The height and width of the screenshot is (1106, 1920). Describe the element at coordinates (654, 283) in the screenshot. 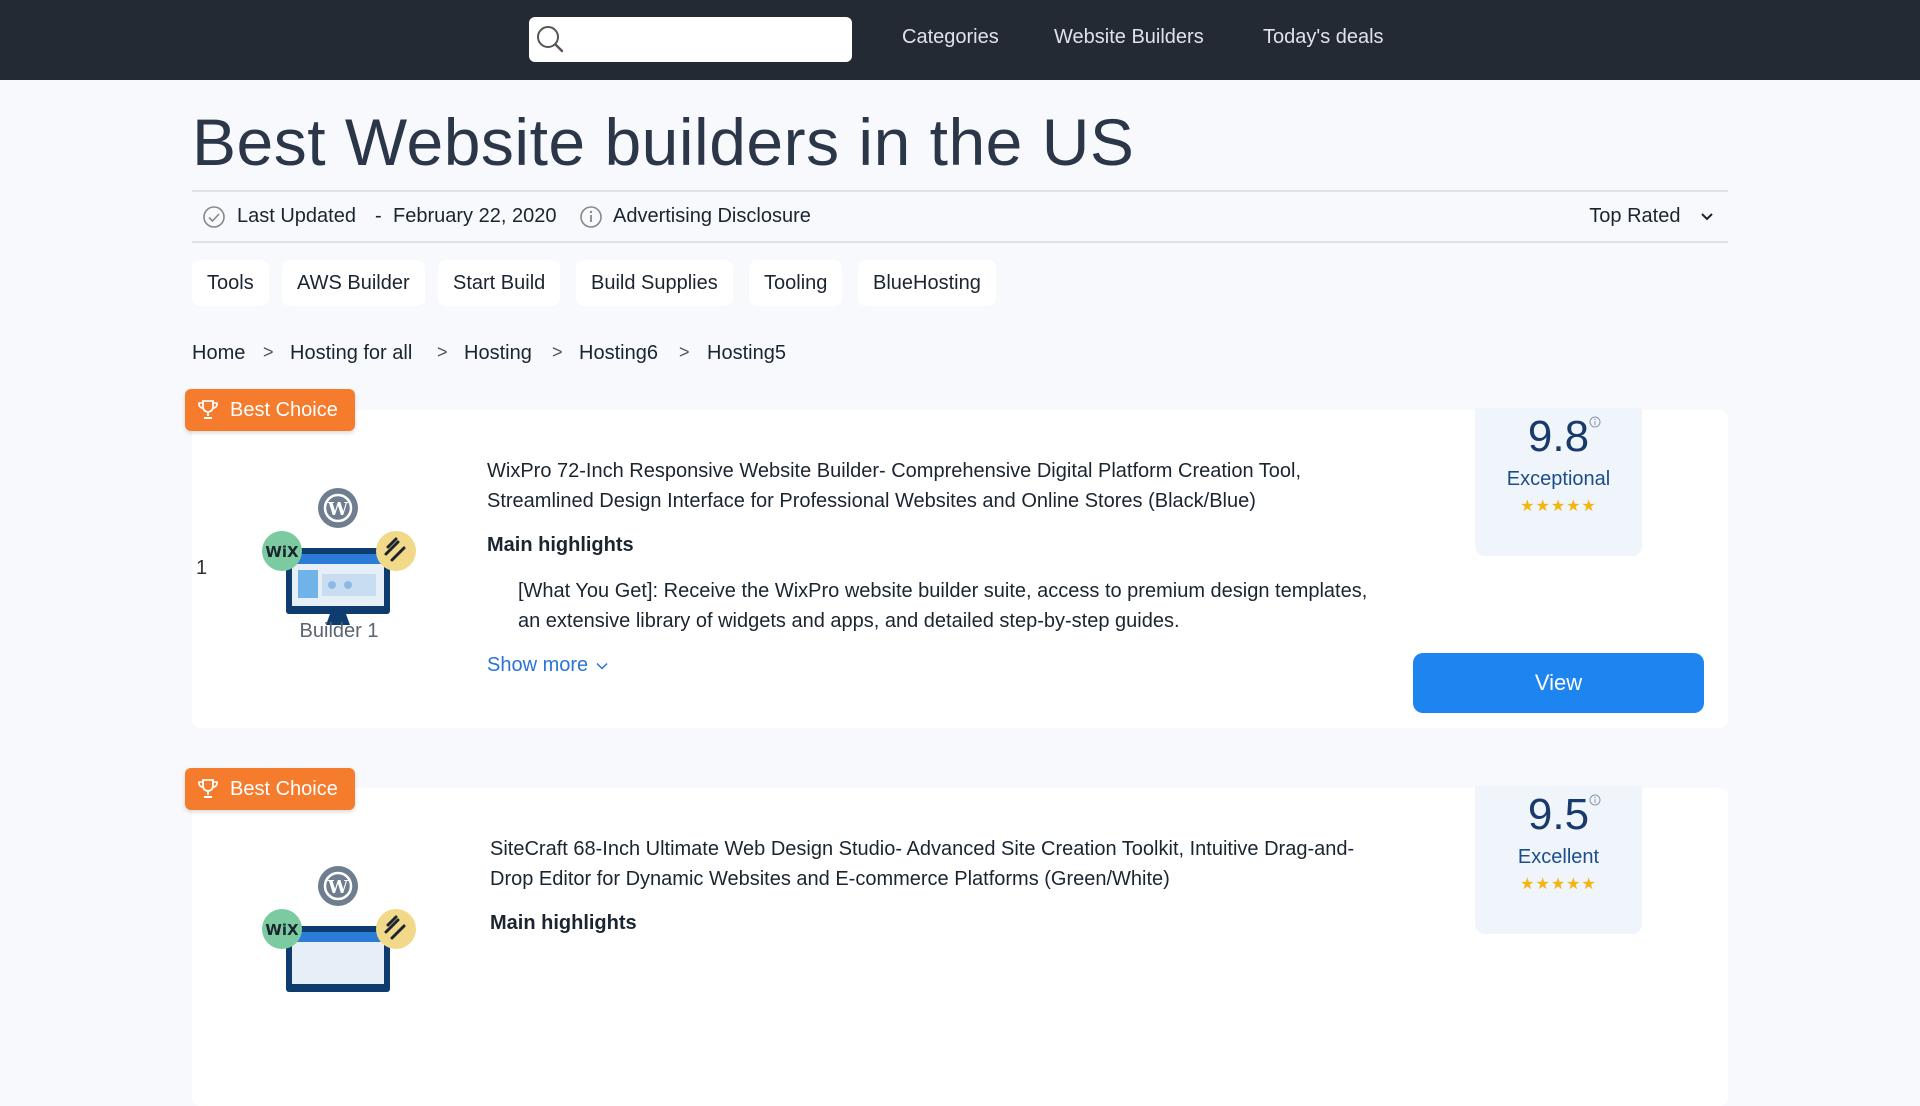

I see `chip-build-supplies: Build Supplies` at that location.